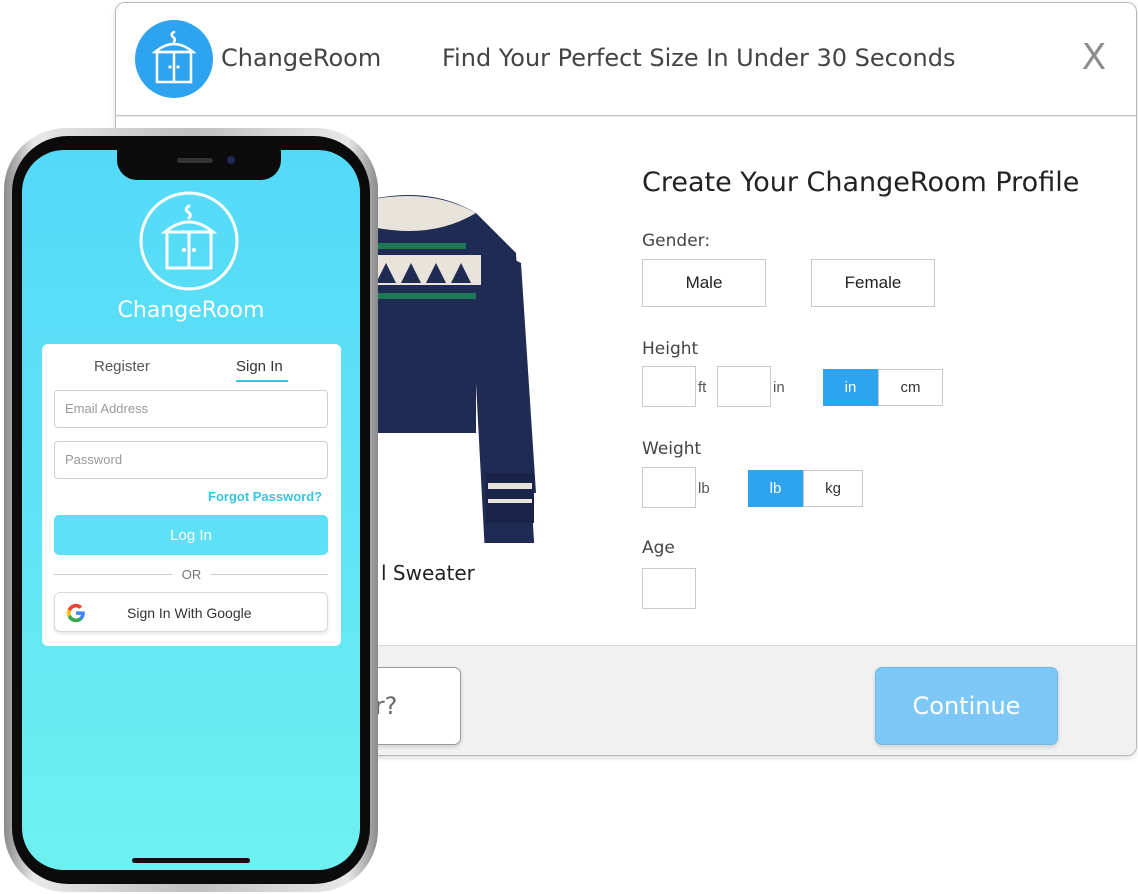 This screenshot has width=1138, height=894. I want to click on continue-button: Continue, so click(966, 706).